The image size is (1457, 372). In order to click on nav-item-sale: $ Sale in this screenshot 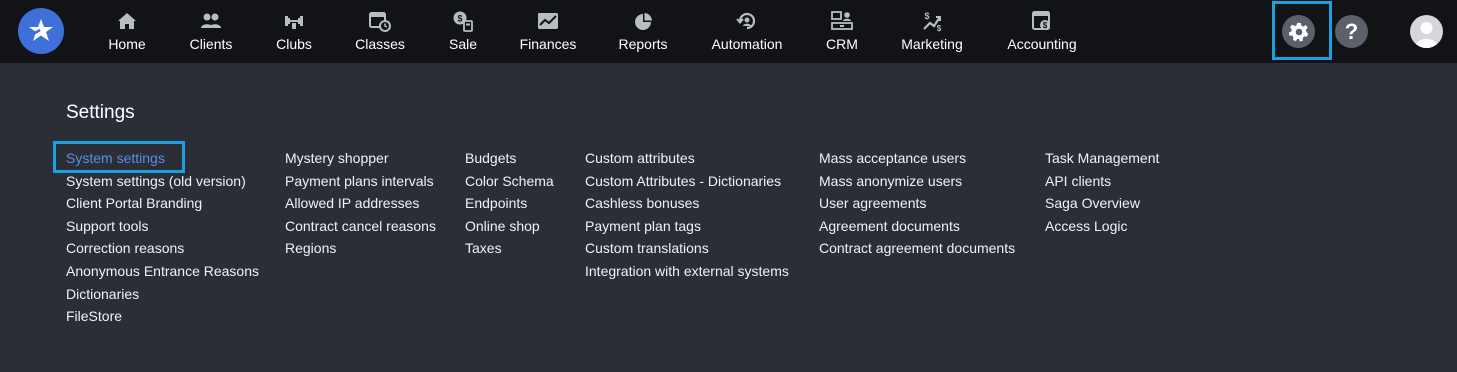, I will do `click(463, 31)`.